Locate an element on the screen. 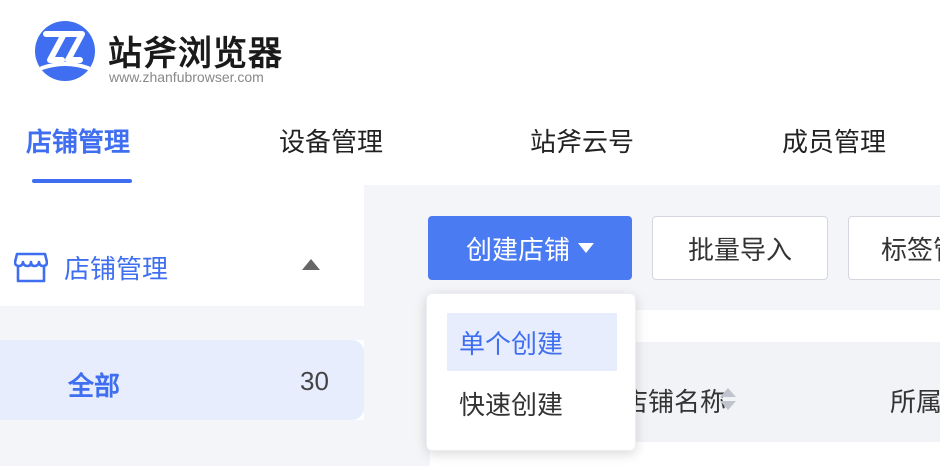 The height and width of the screenshot is (466, 940). caret-down-icon is located at coordinates (586, 248).